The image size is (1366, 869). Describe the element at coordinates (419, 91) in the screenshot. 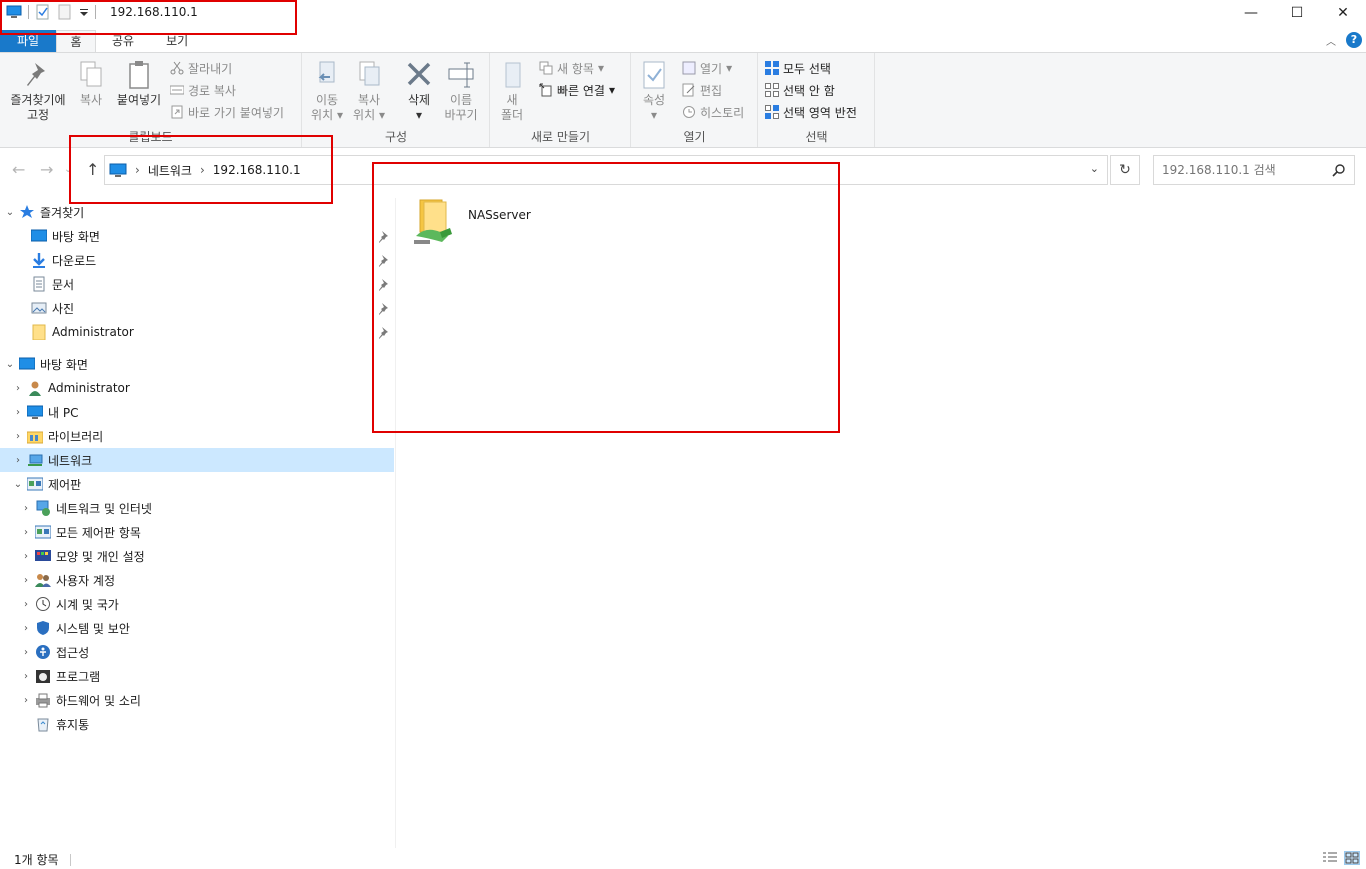

I see `delete-button: 삭제 ▾` at that location.